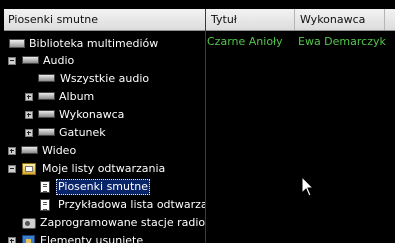 This screenshot has width=395, height=243. Describe the element at coordinates (245, 41) in the screenshot. I see `cell-title: Czarne Anioły` at that location.